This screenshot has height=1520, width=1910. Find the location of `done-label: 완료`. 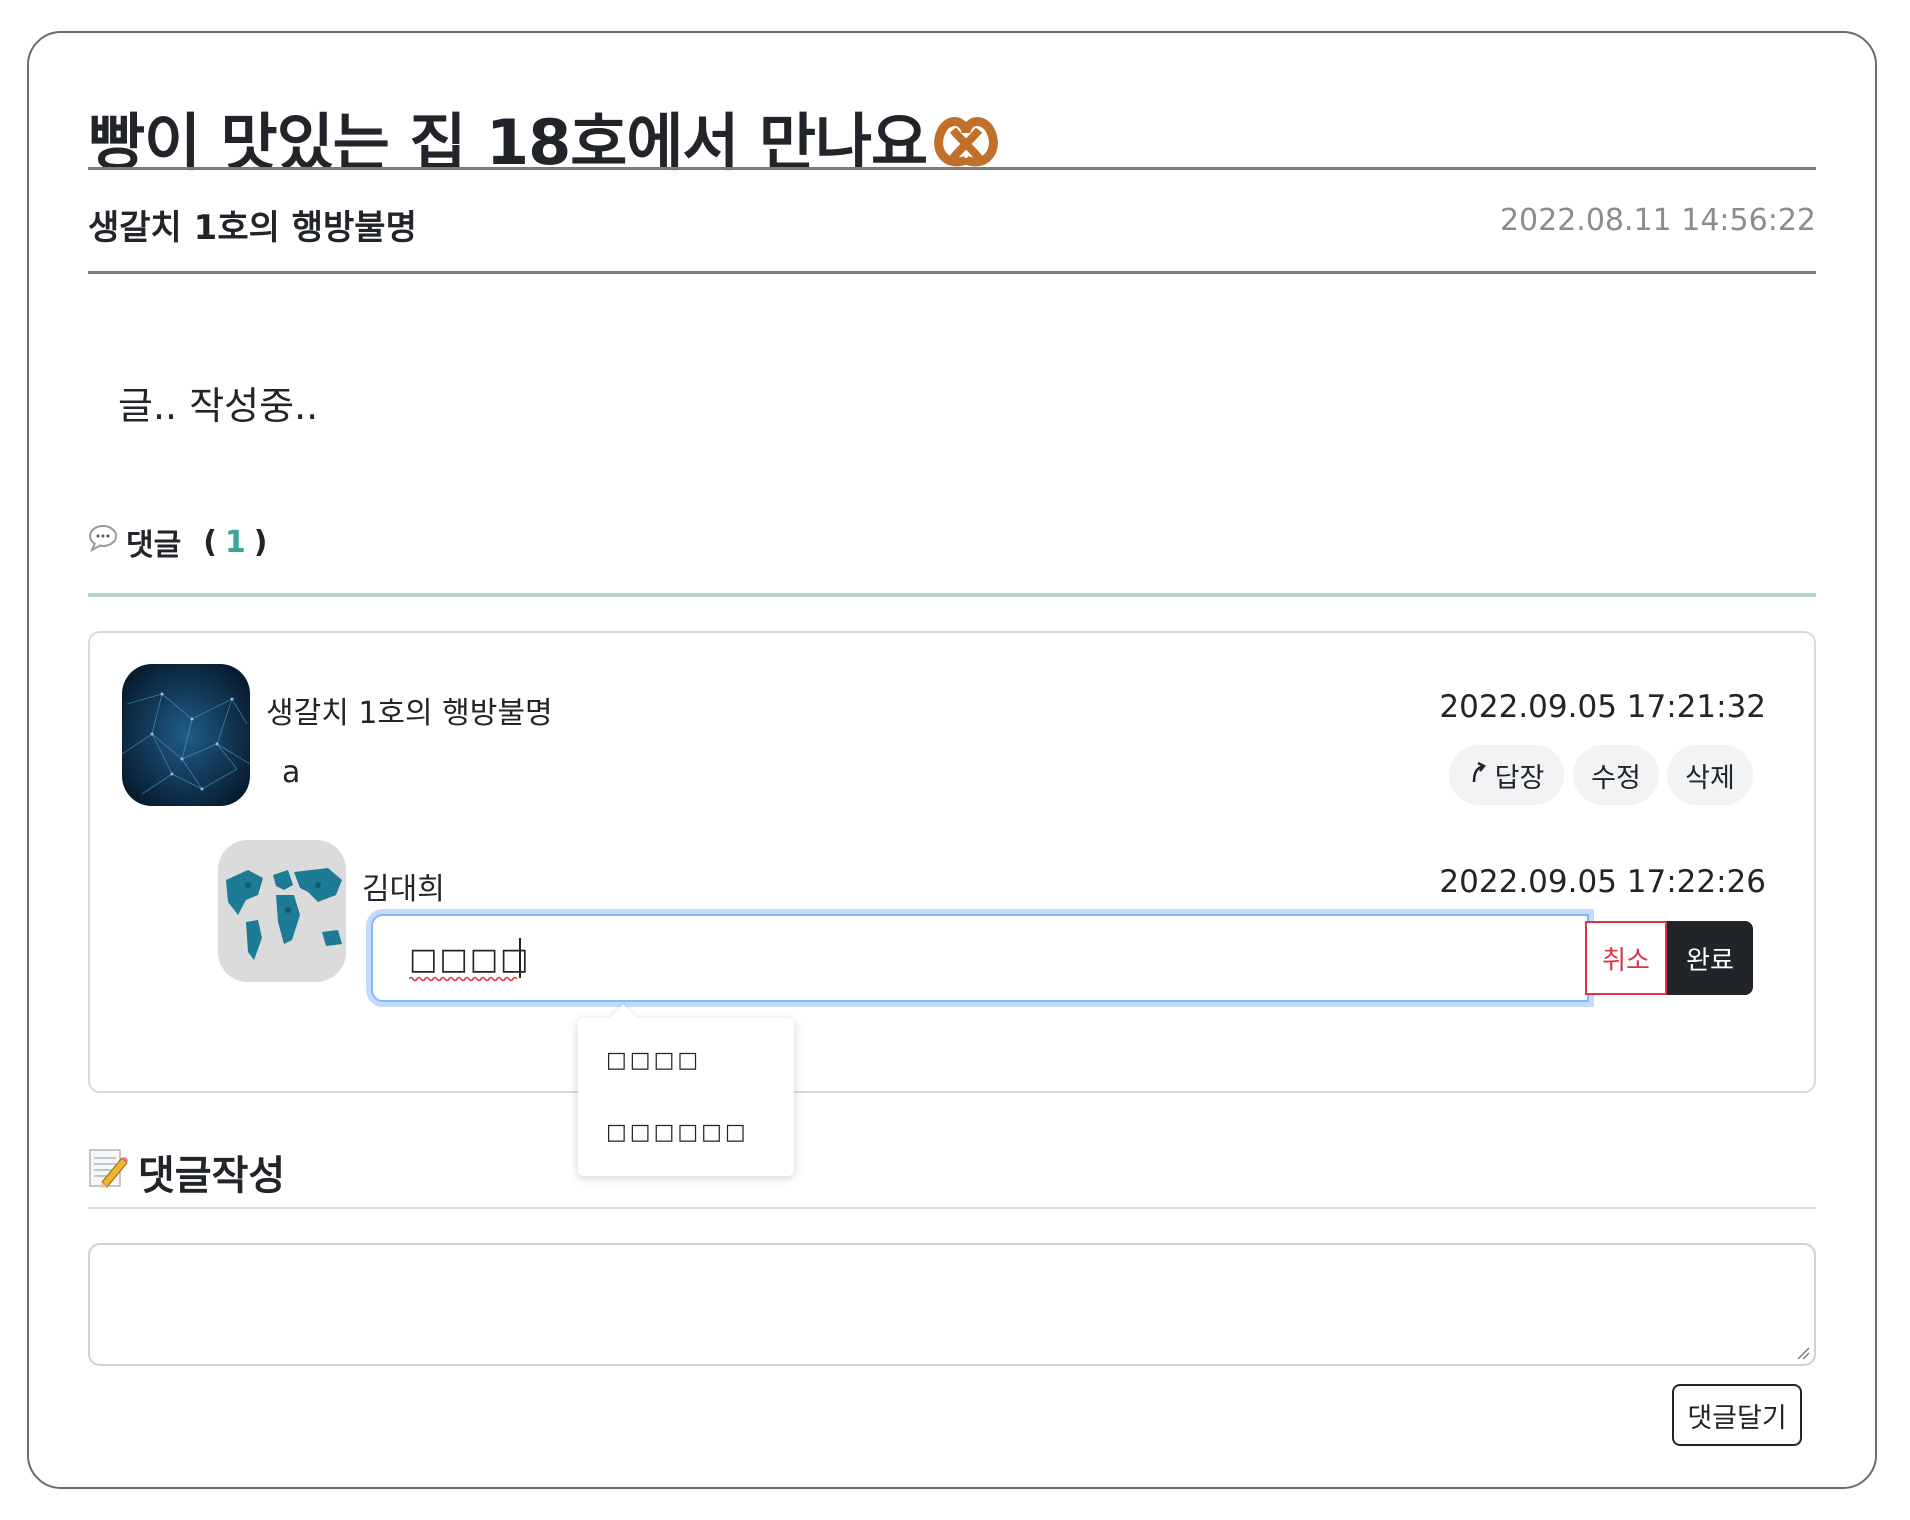

done-label: 완료 is located at coordinates (1710, 960).